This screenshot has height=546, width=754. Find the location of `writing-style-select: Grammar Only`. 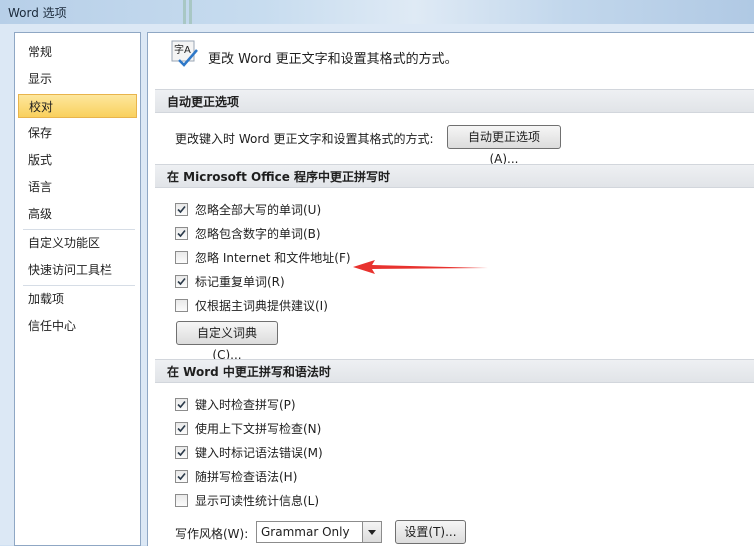

writing-style-select: Grammar Only is located at coordinates (319, 532).